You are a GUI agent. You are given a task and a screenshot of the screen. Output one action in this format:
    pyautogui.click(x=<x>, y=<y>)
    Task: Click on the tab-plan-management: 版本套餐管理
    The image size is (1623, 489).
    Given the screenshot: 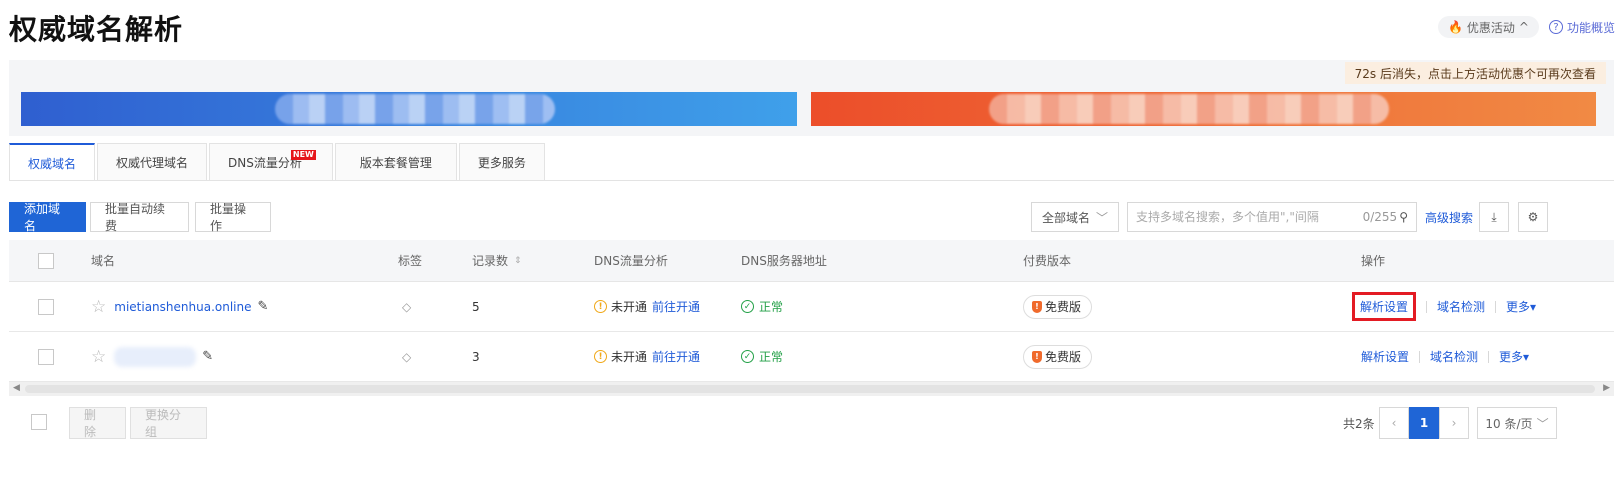 What is the action you would take?
    pyautogui.click(x=395, y=162)
    